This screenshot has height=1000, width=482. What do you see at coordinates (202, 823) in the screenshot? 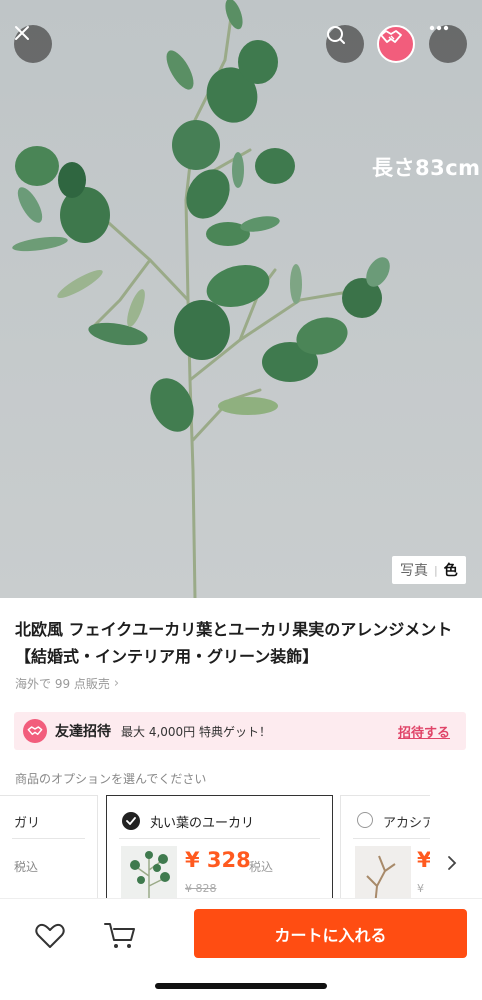
I see `option-name: 丸い葉のユーカリ` at bounding box center [202, 823].